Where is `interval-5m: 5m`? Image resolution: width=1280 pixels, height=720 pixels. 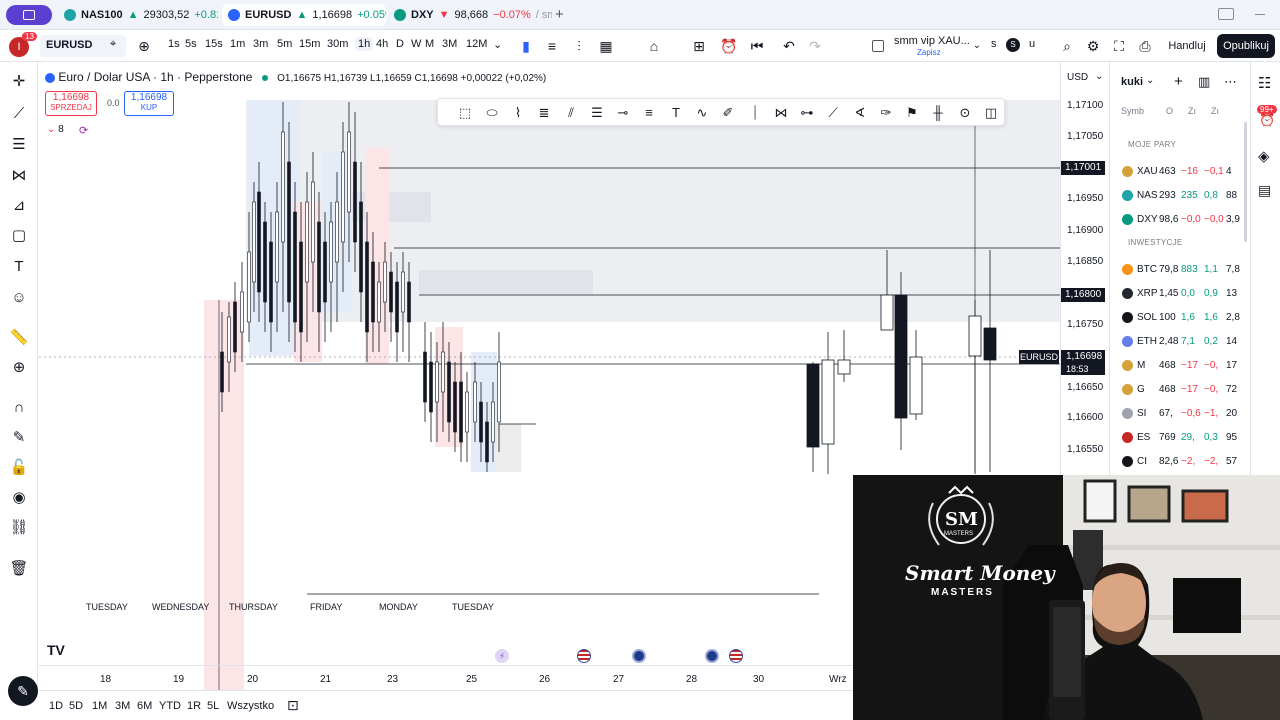 interval-5m: 5m is located at coordinates (284, 44).